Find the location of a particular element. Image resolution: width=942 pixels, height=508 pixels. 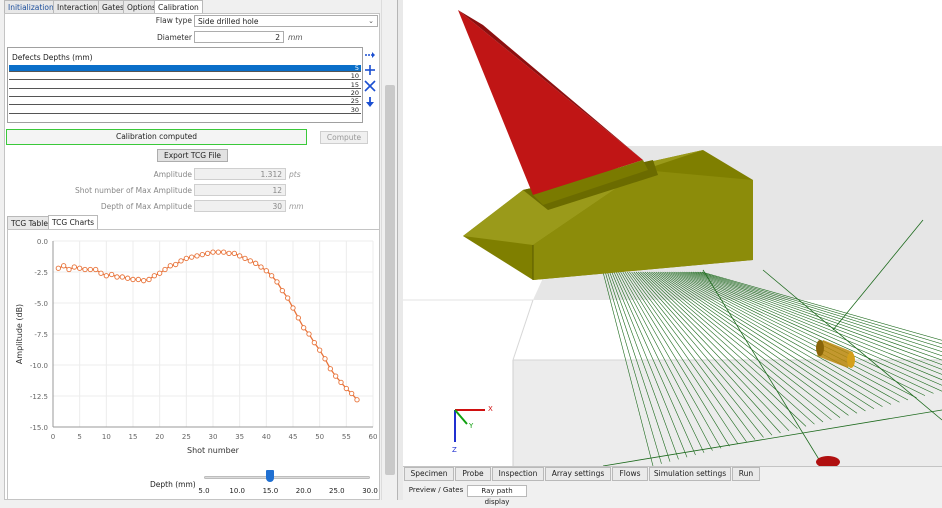

x-tick-label: 5 is located at coordinates (79, 437).